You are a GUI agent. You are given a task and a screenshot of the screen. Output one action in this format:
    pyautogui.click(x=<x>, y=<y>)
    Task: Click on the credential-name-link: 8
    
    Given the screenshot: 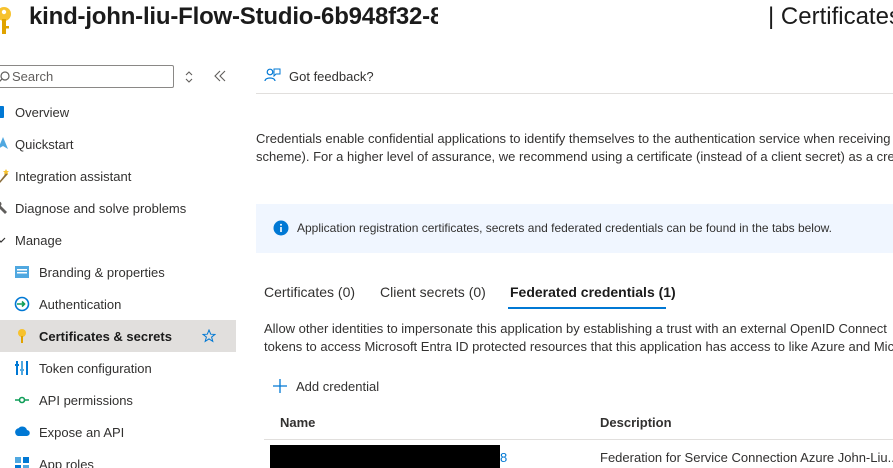 What is the action you would take?
    pyautogui.click(x=503, y=457)
    